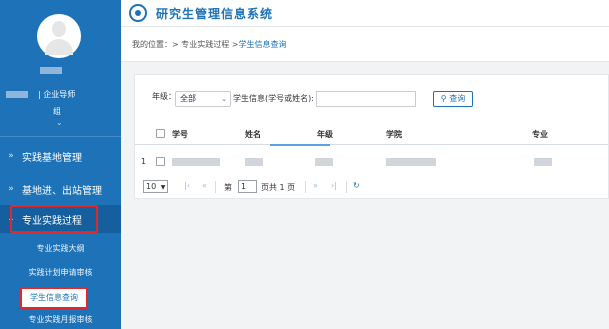 Image resolution: width=609 pixels, height=329 pixels. I want to click on query-label: 学生信息(学号或姓名):, so click(273, 98).